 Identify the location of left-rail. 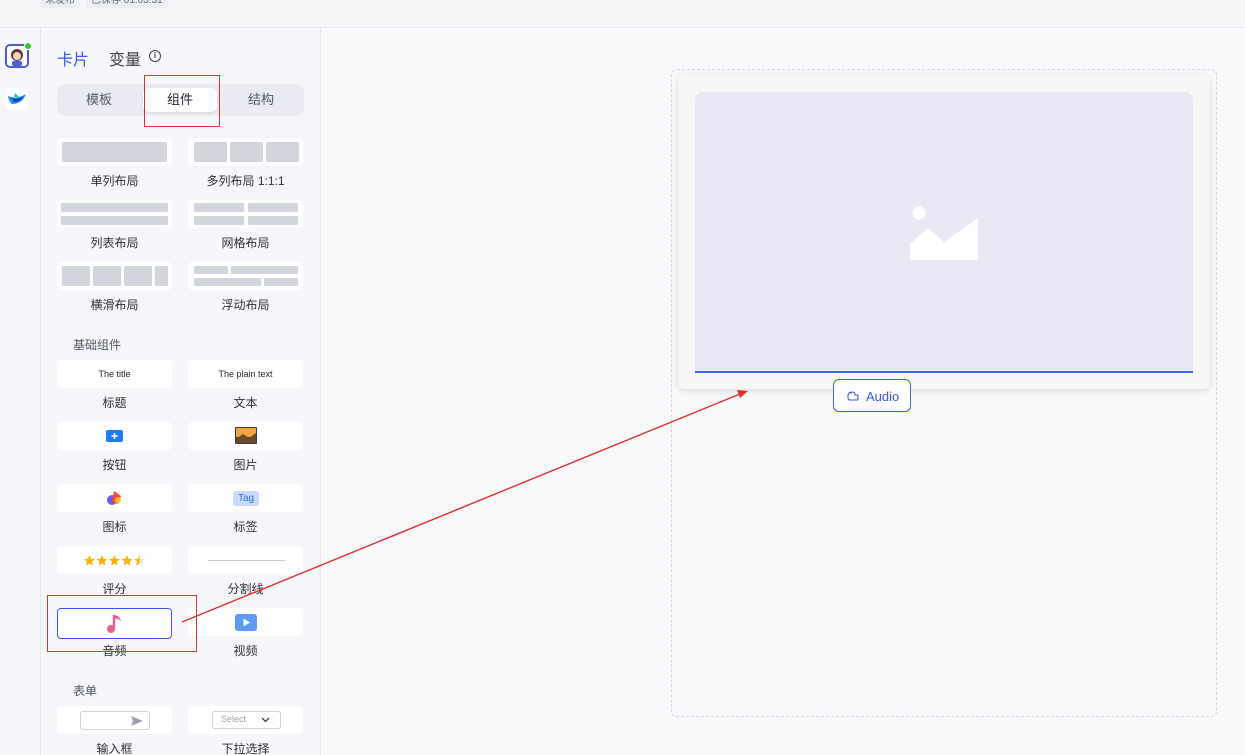
(20, 391).